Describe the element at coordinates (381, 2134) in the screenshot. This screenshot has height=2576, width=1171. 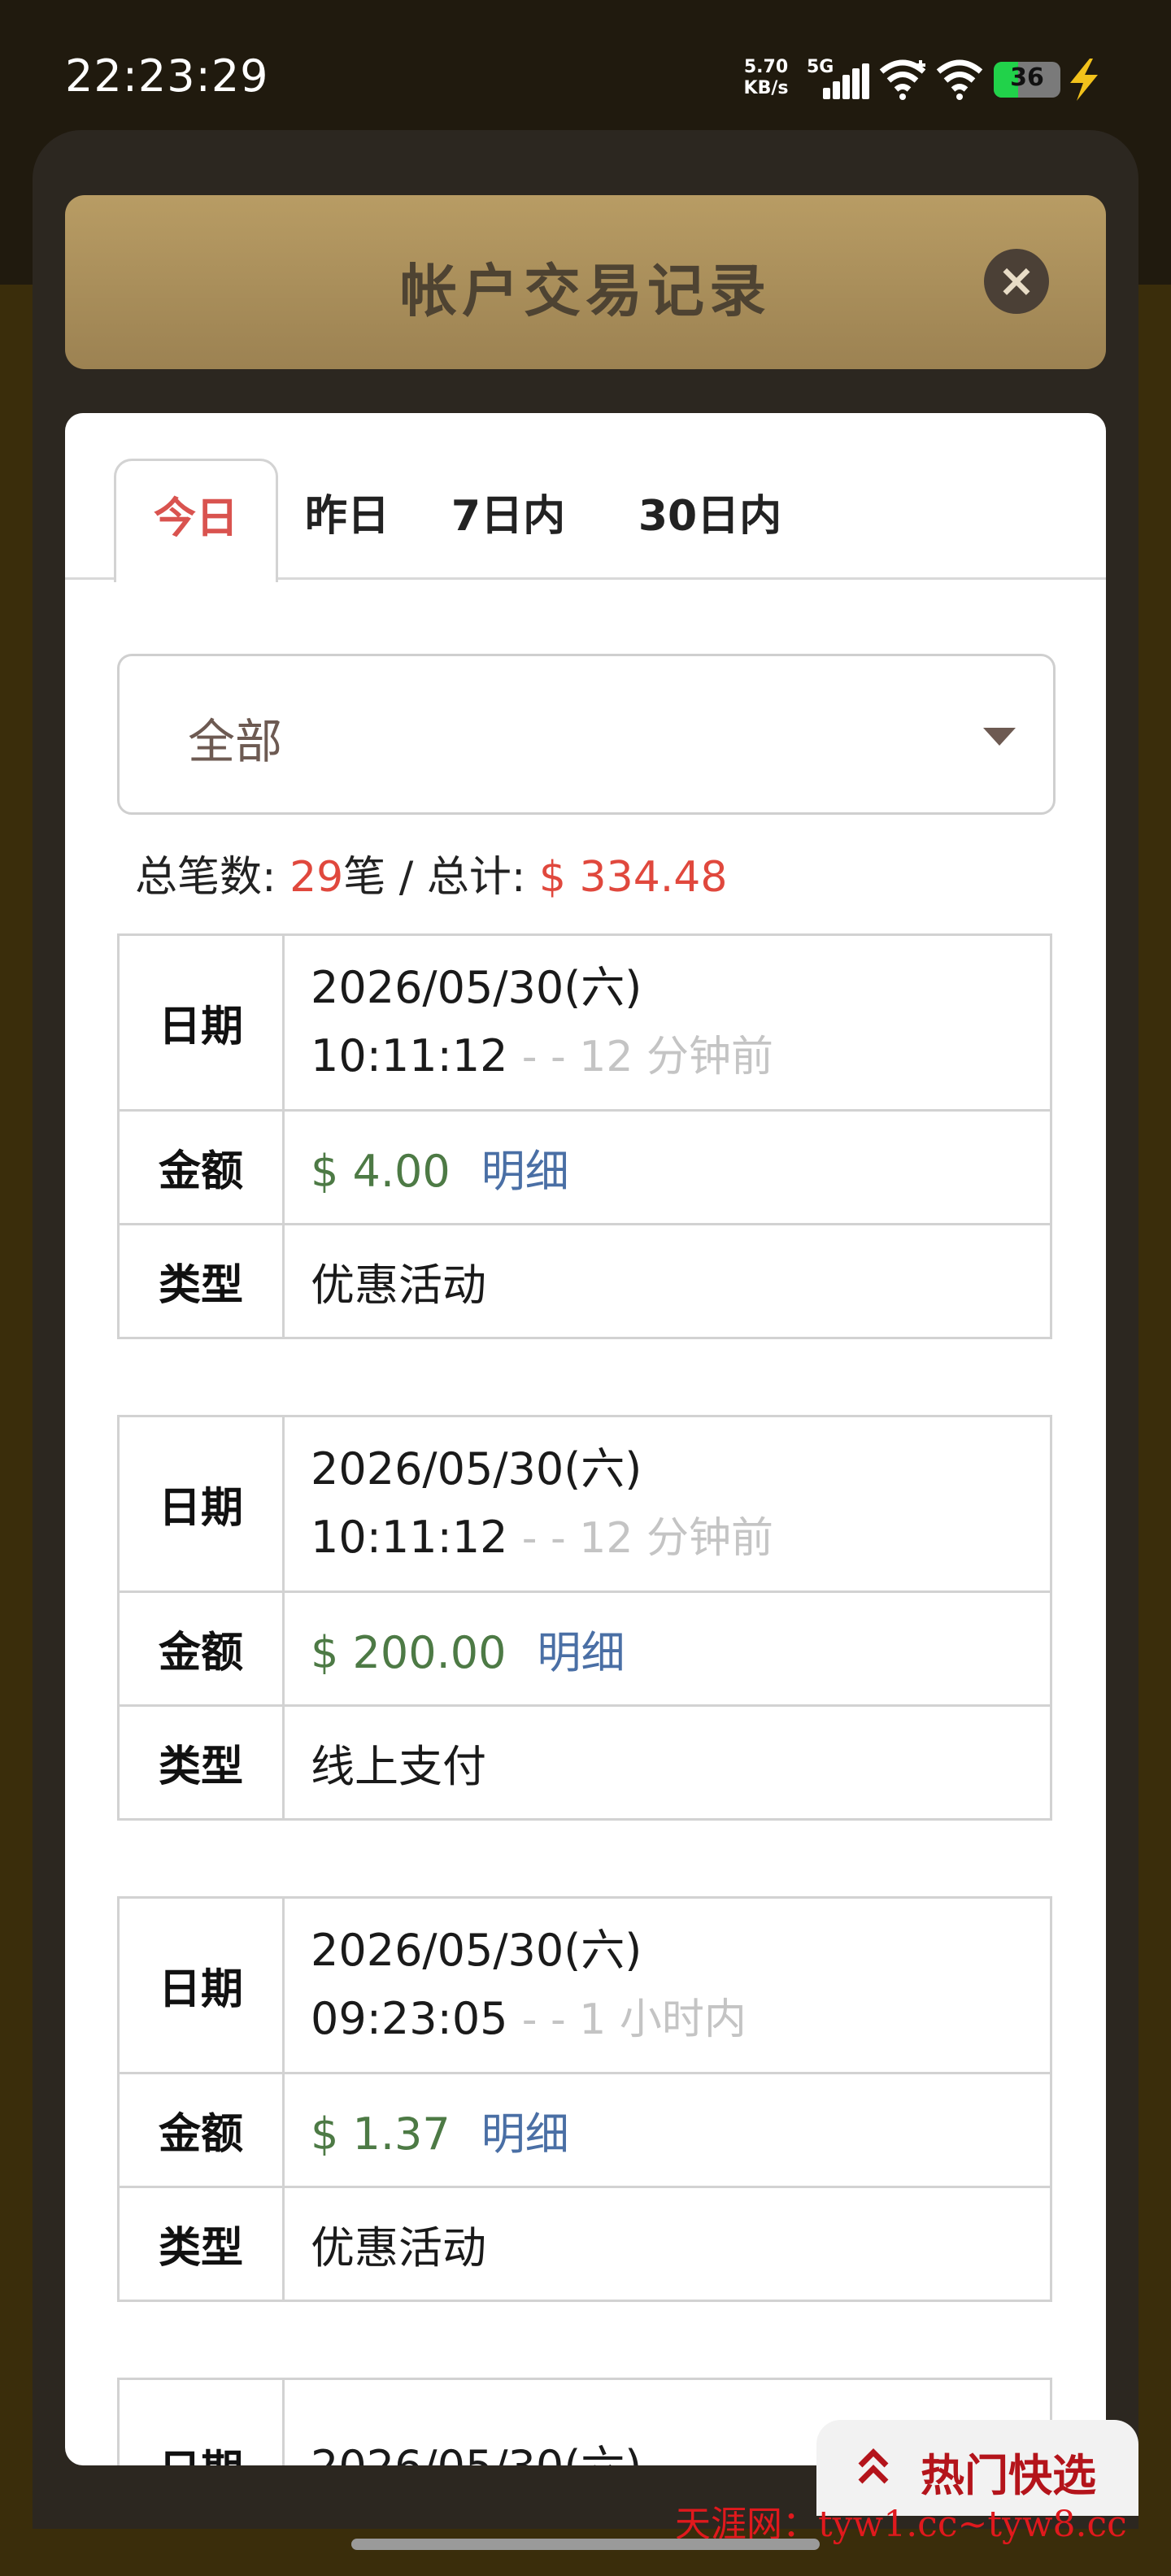
I see `record-amount: $ 1.37` at that location.